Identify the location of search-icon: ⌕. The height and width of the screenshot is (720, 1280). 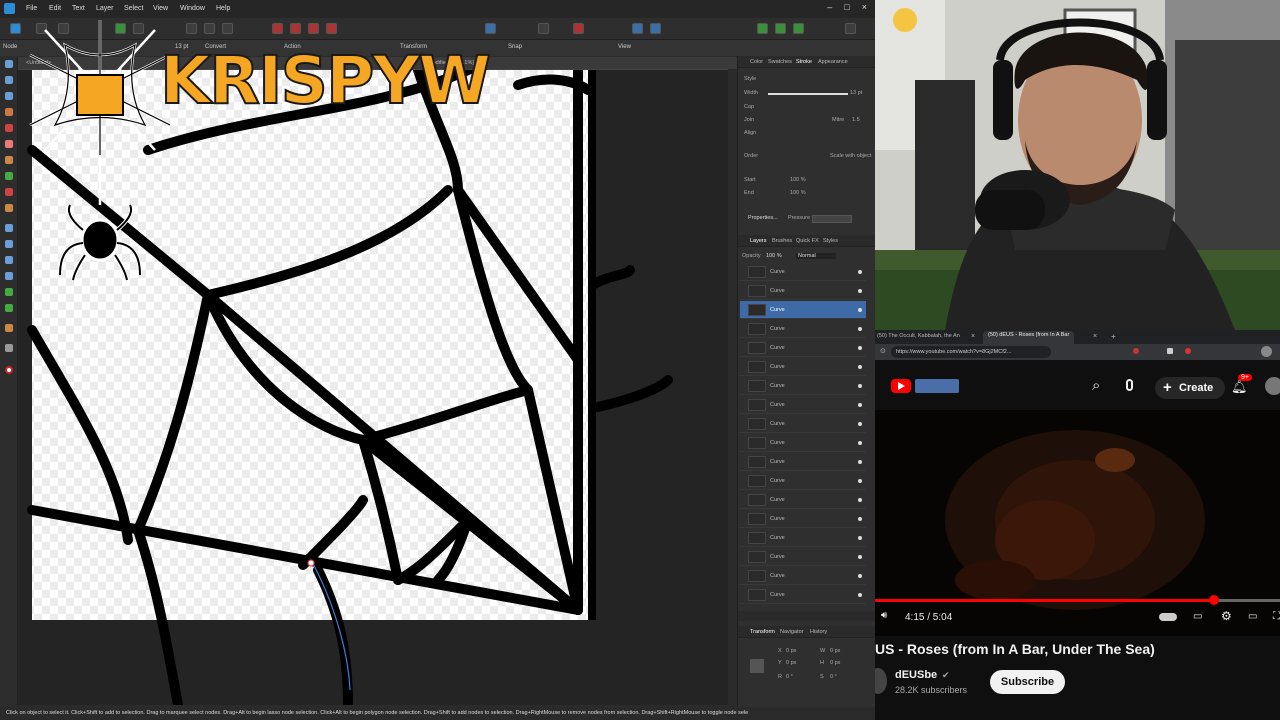
(1096, 385).